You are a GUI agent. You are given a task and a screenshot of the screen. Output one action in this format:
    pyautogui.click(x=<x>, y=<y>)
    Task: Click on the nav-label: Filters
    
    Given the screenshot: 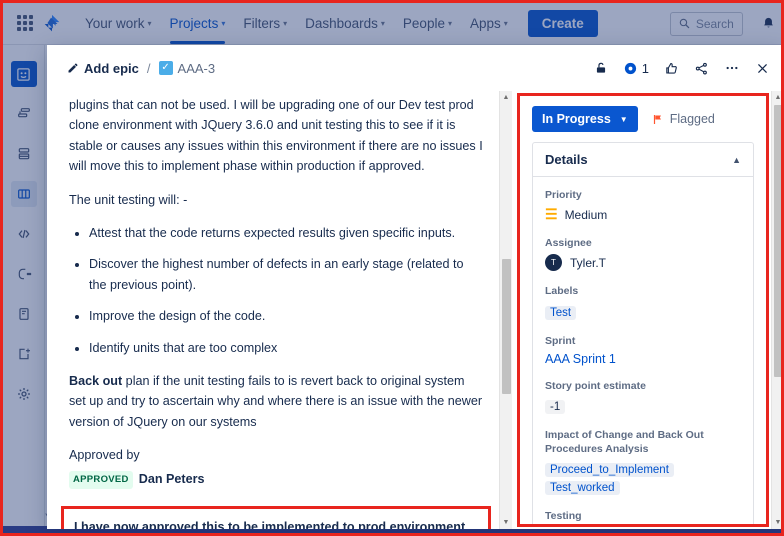 What is the action you would take?
    pyautogui.click(x=262, y=23)
    